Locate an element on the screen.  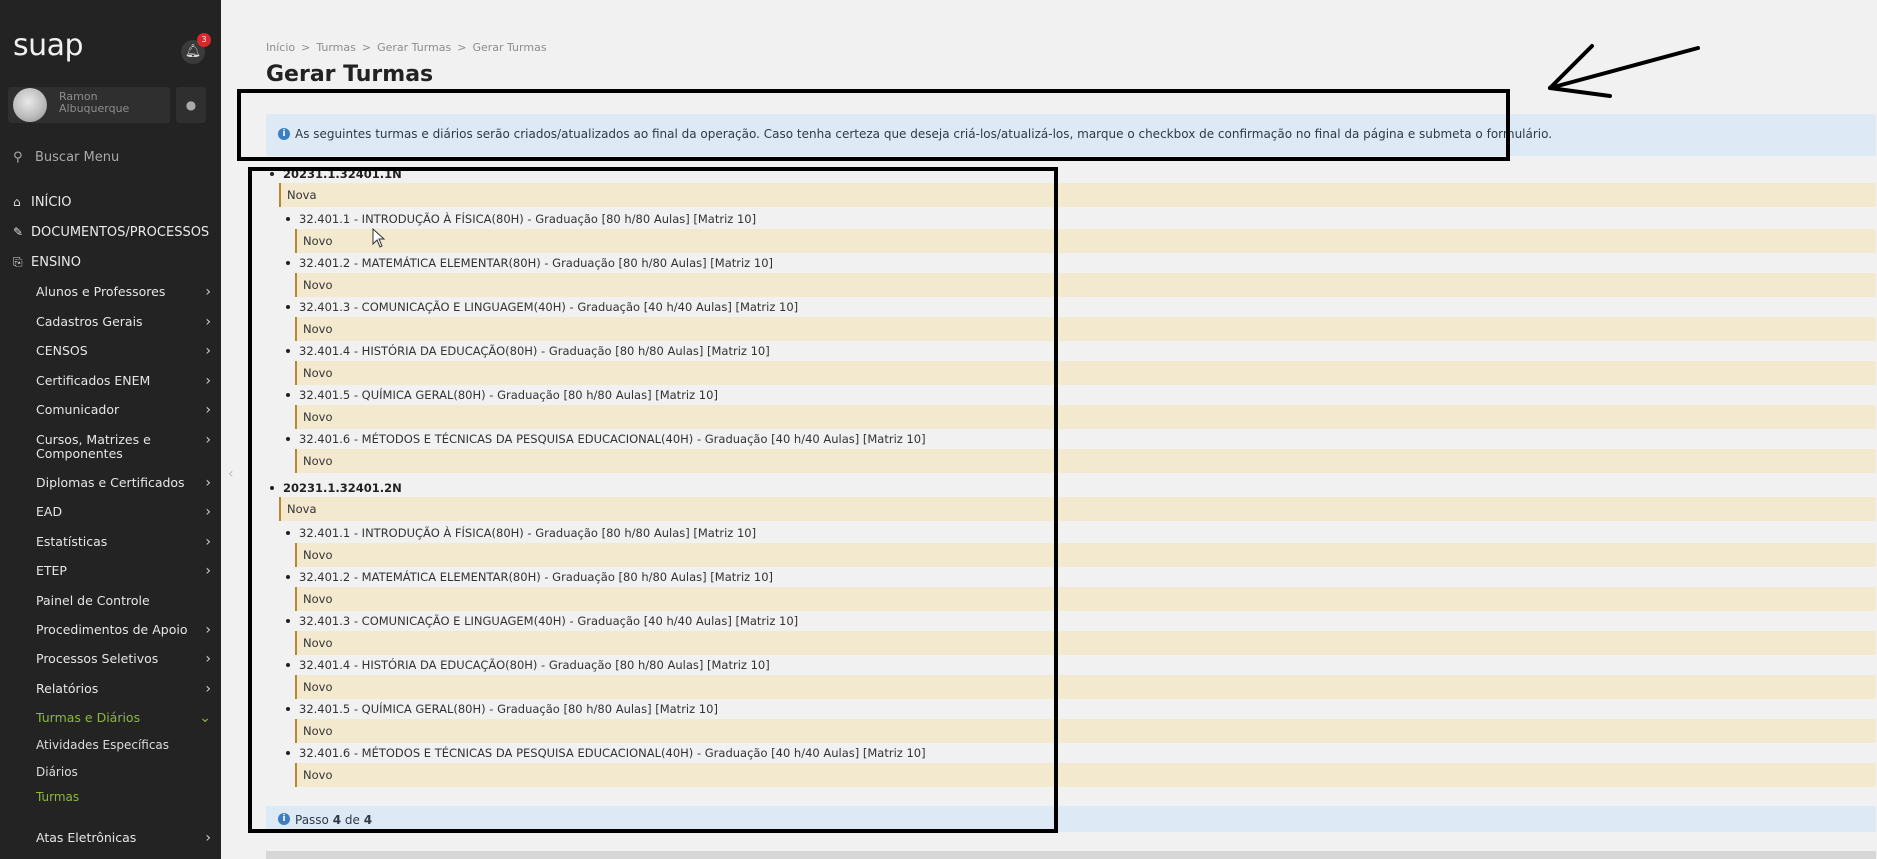
mouse-cursor-icon is located at coordinates (379, 238).